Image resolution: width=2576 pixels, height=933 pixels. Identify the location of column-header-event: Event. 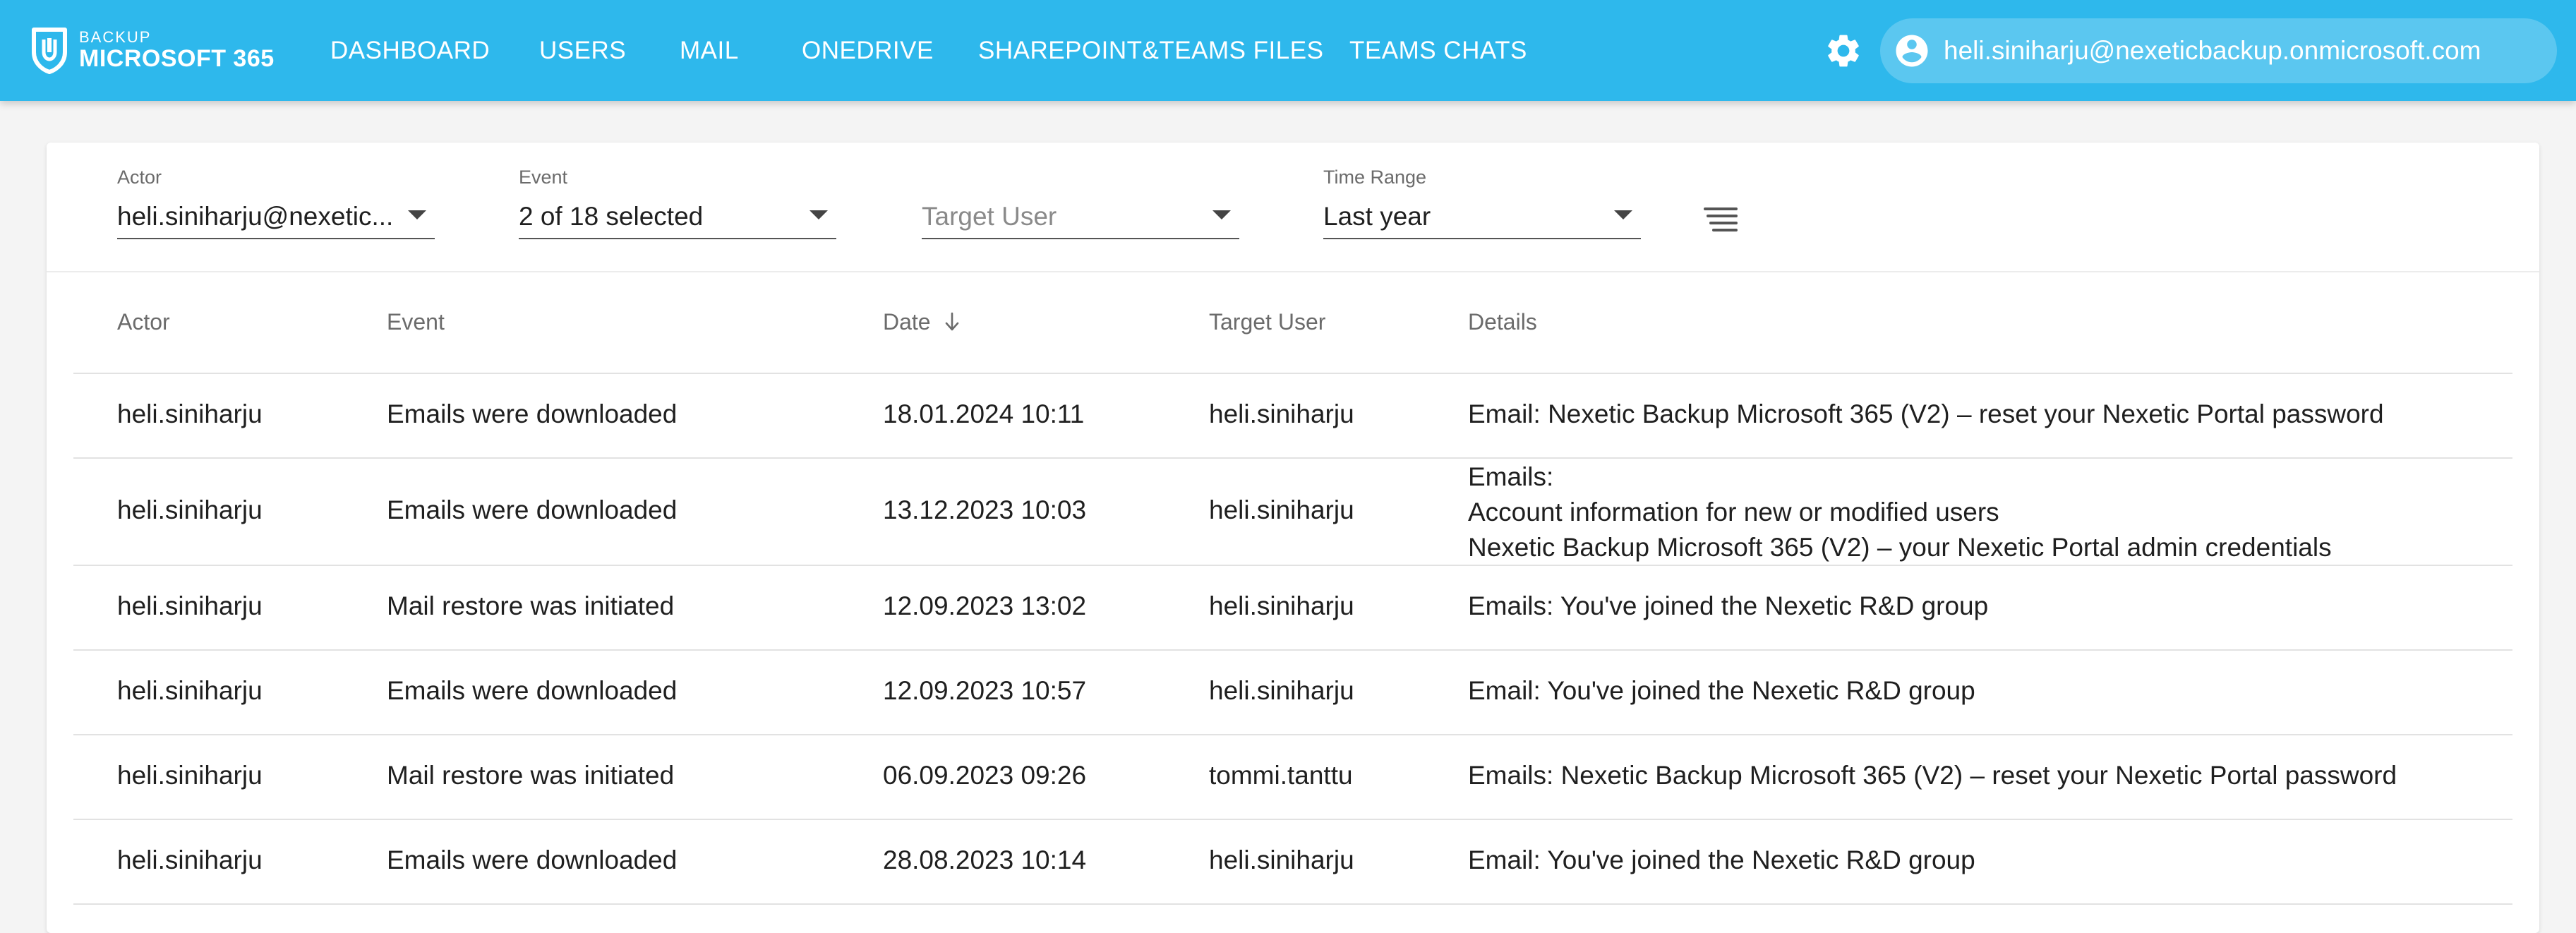
(416, 322).